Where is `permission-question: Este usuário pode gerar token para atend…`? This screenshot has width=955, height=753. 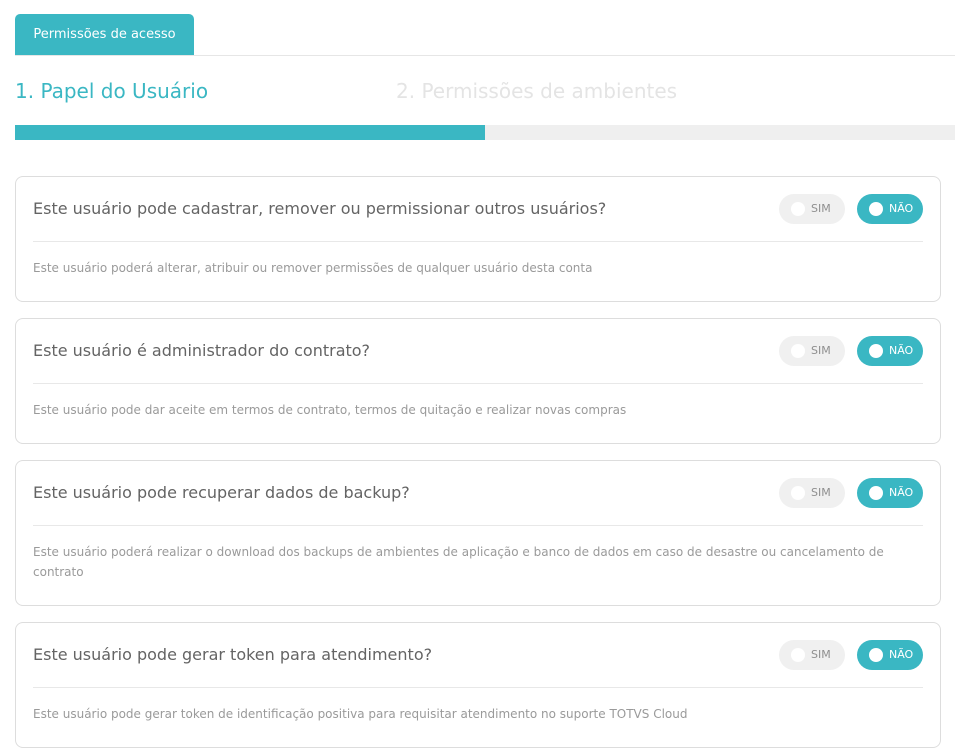 permission-question: Este usuário pode gerar token para atend… is located at coordinates (233, 654).